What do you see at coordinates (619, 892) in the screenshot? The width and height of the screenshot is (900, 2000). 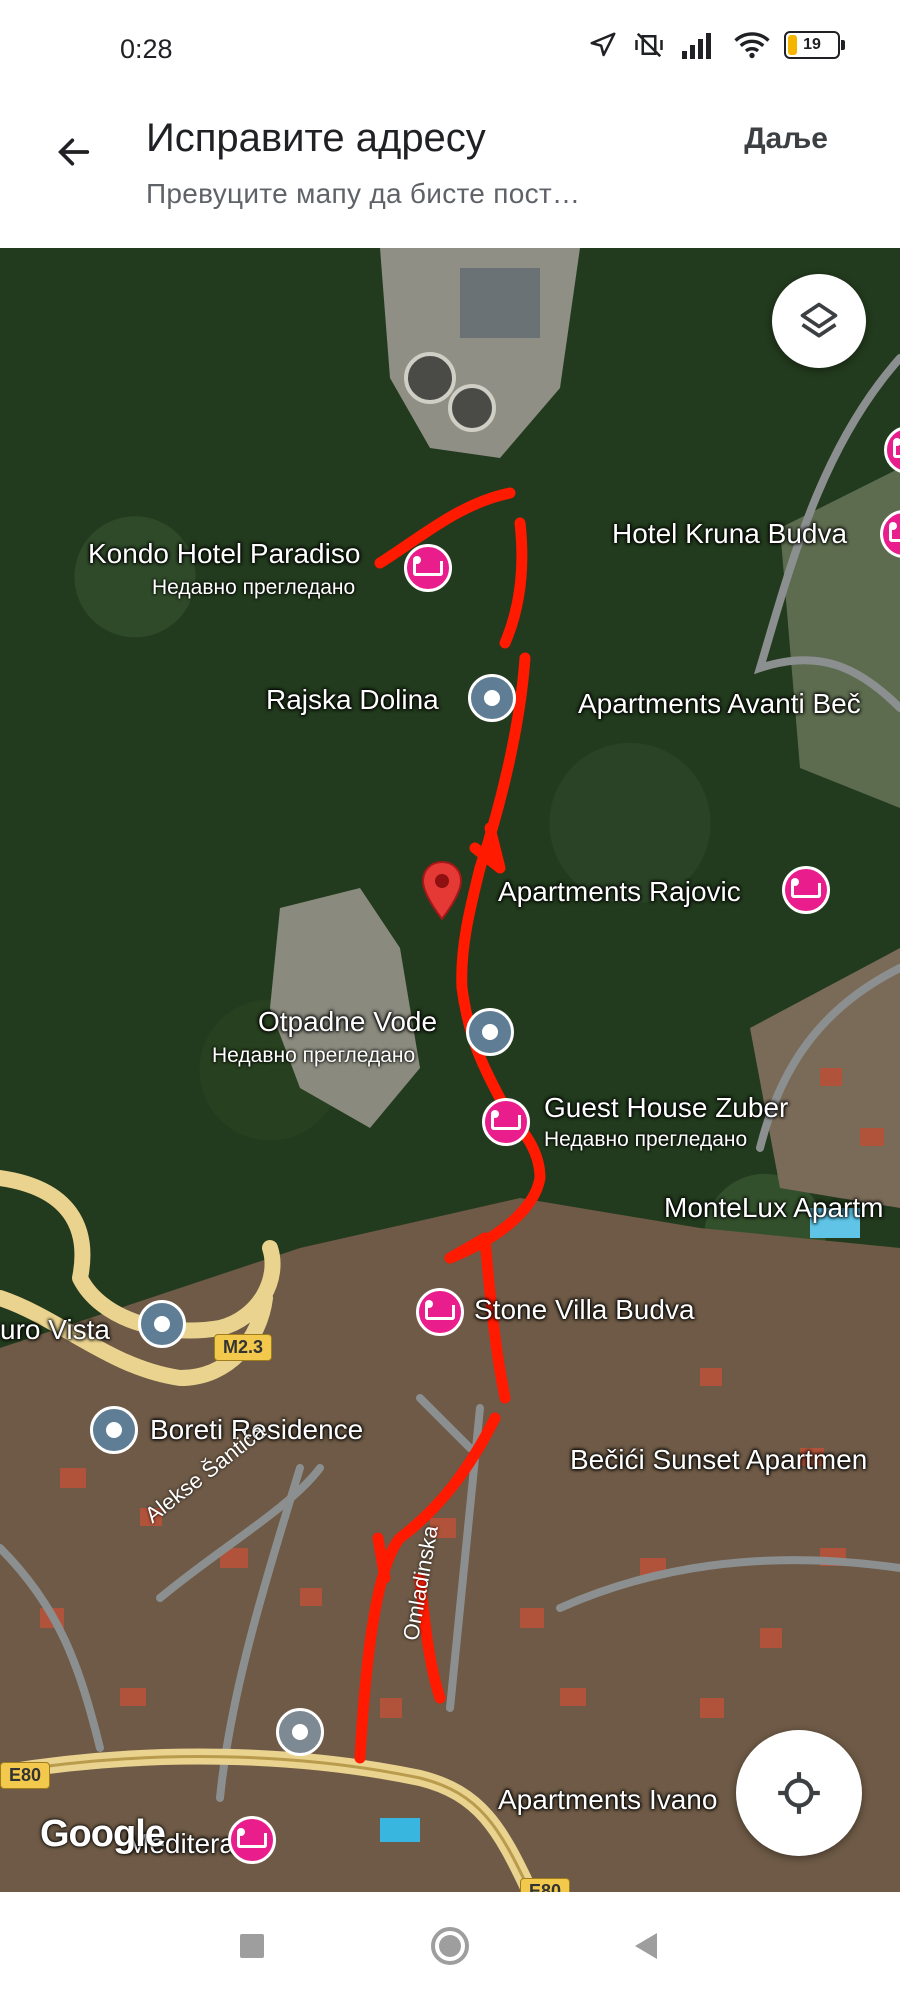 I see `place-label: Apartments Rajovic` at bounding box center [619, 892].